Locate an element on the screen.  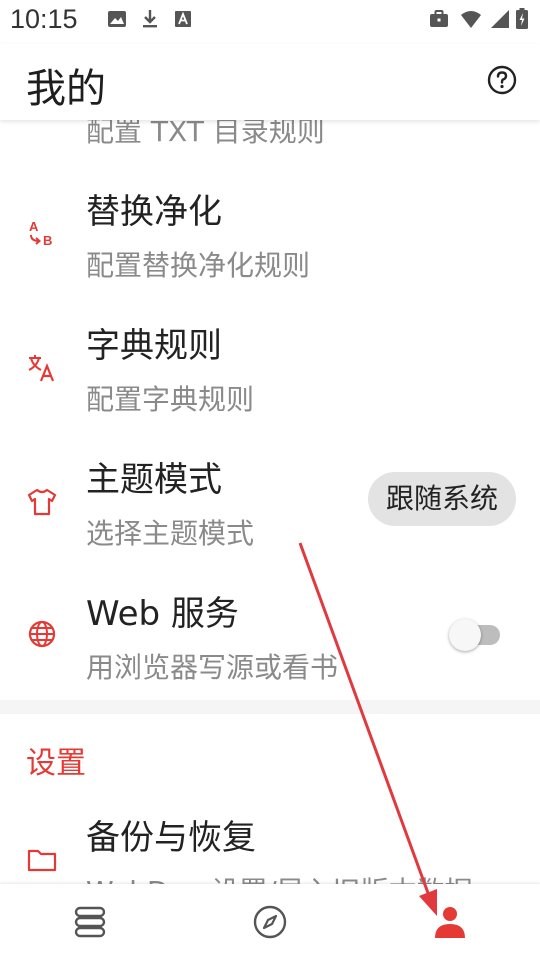
bookshelf-icon is located at coordinates (90, 922).